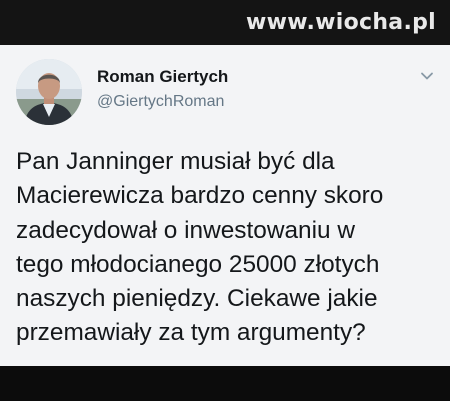 Image resolution: width=450 pixels, height=401 pixels. Describe the element at coordinates (225, 383) in the screenshot. I see `bottom-bar` at that location.